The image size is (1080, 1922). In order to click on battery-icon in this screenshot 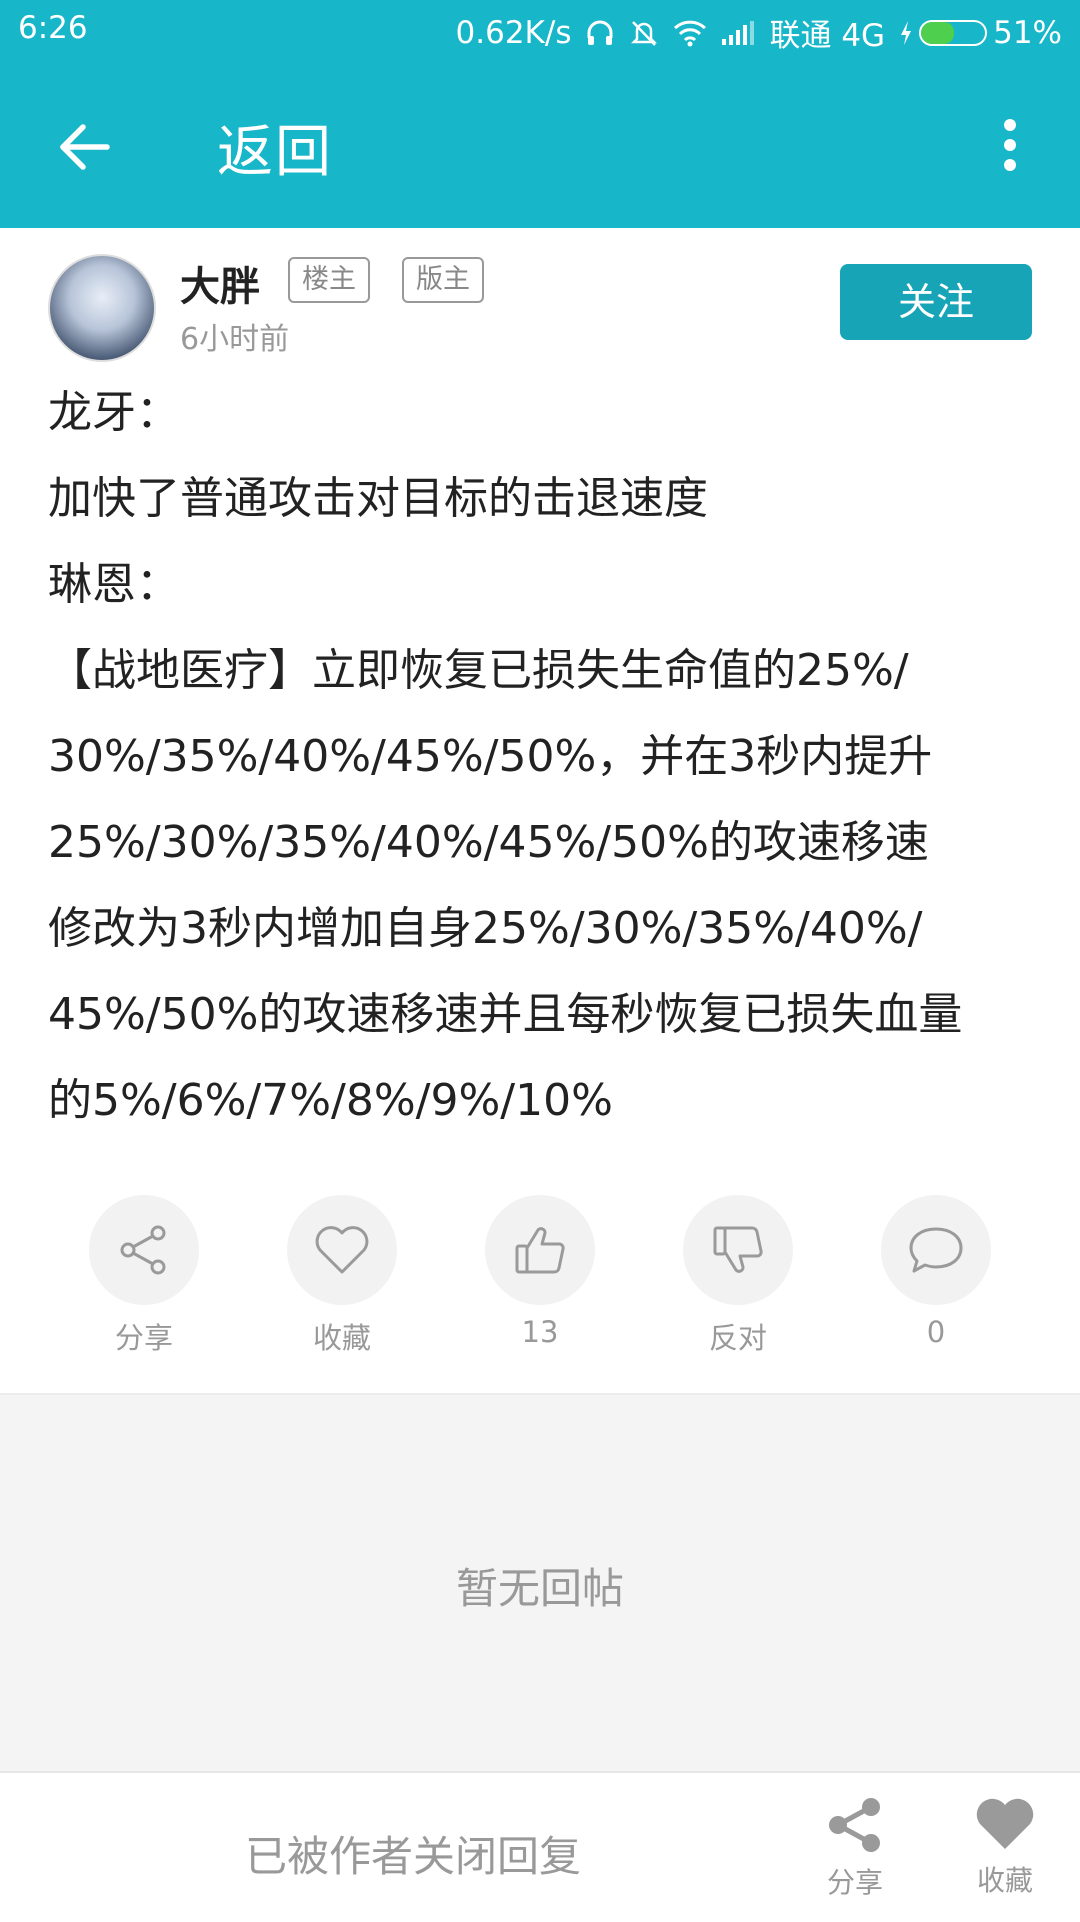, I will do `click(953, 32)`.